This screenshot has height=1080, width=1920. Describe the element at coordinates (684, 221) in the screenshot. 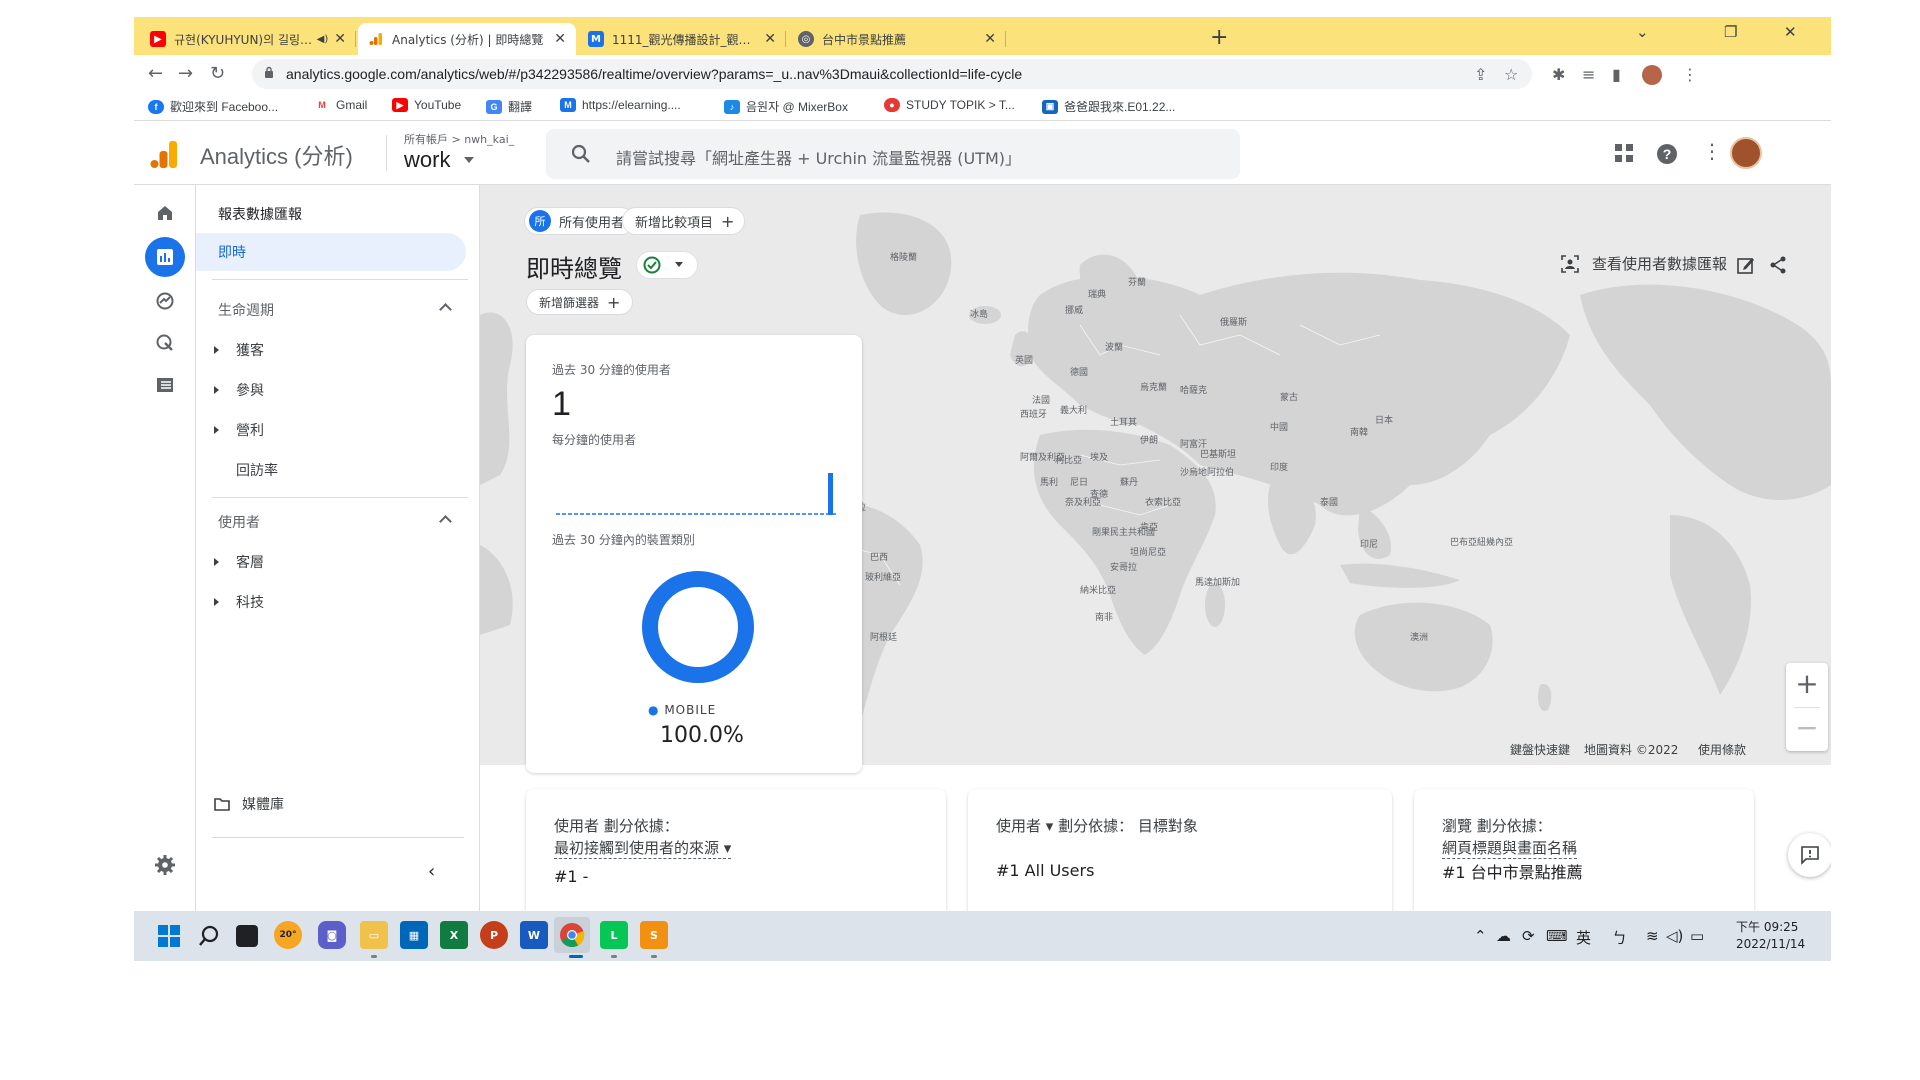

I see `add-comparison-chip: 新增比較項目 +` at that location.